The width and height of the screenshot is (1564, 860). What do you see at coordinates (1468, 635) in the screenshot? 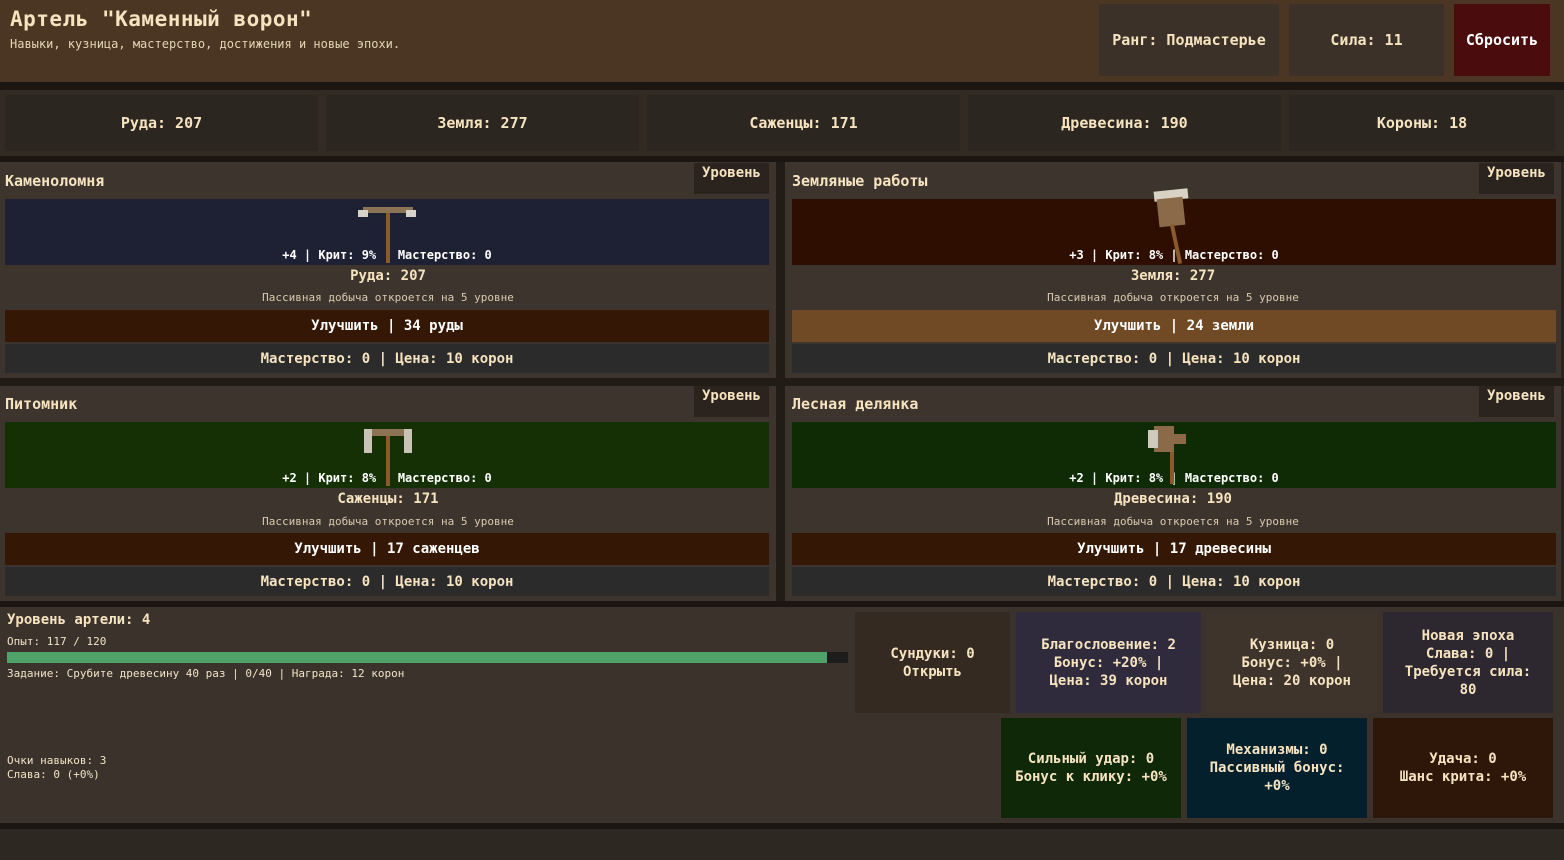
I see `new-era-title: Новая эпоха` at bounding box center [1468, 635].